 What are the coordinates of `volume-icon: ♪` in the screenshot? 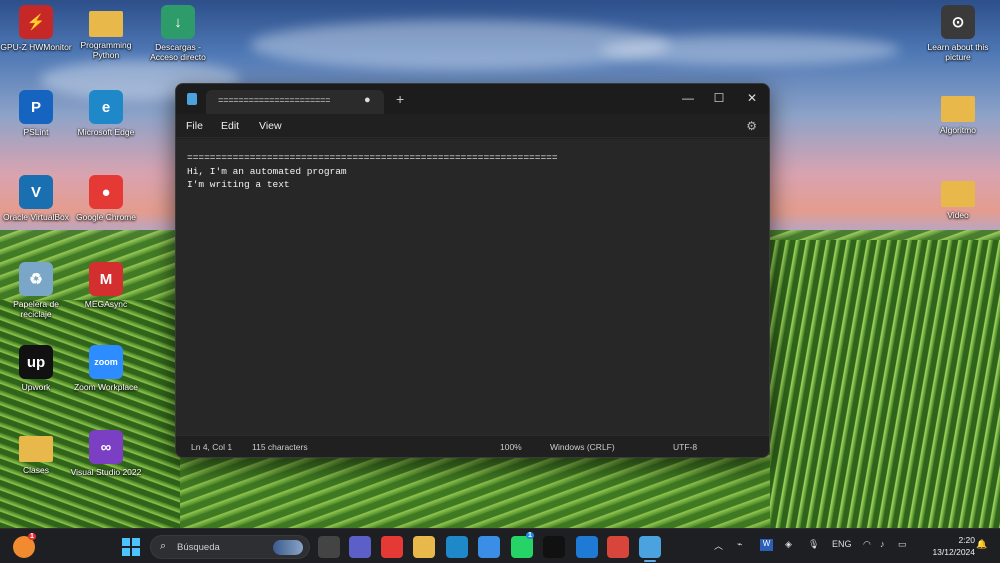 It's located at (882, 544).